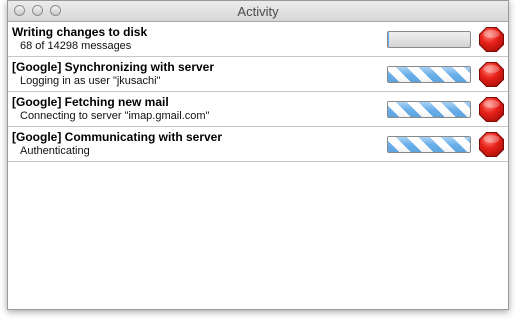 The image size is (516, 321). What do you see at coordinates (115, 116) in the screenshot?
I see `task-status: Connecting to server "imap.gmail.com"` at bounding box center [115, 116].